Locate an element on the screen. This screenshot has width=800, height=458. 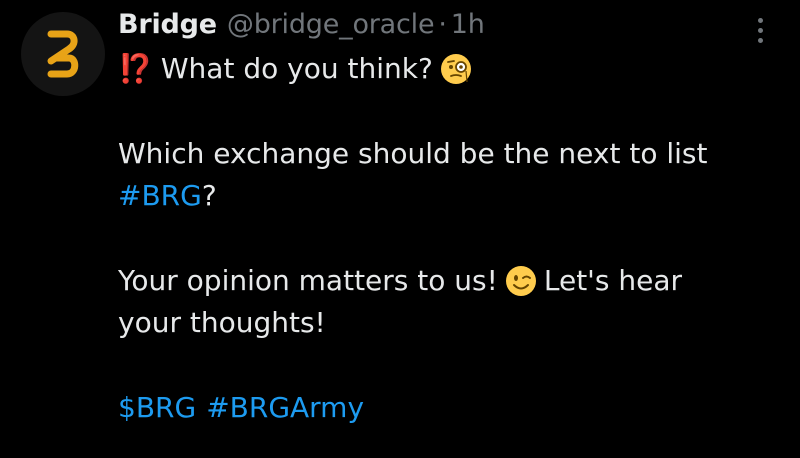
tweet-line-5: your thoughts! is located at coordinates (222, 322).